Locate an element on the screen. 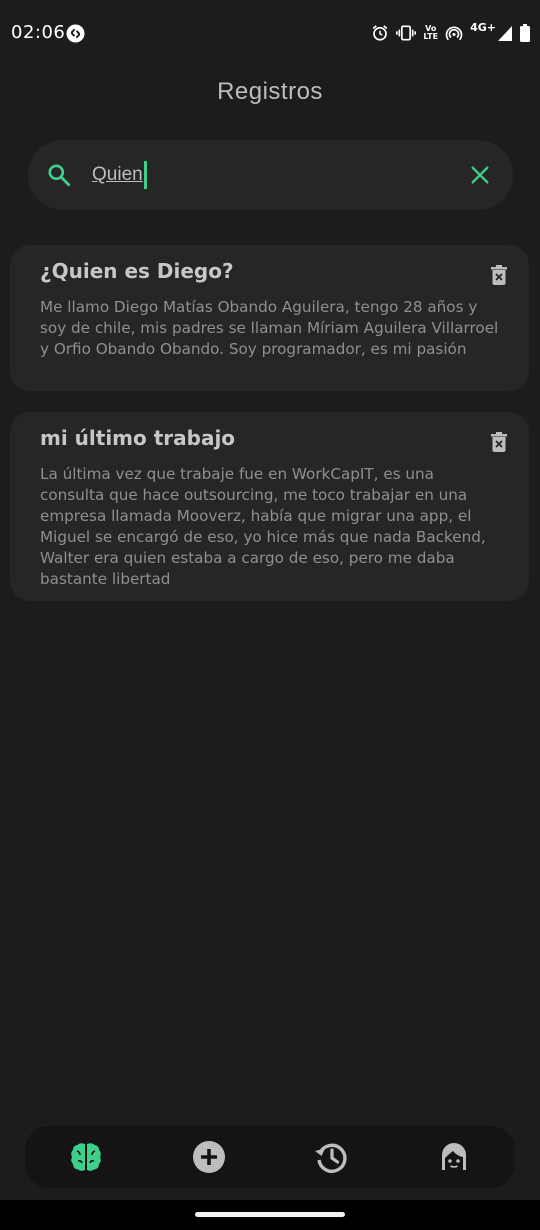 The height and width of the screenshot is (1230, 540). brain-icon is located at coordinates (86, 1157).